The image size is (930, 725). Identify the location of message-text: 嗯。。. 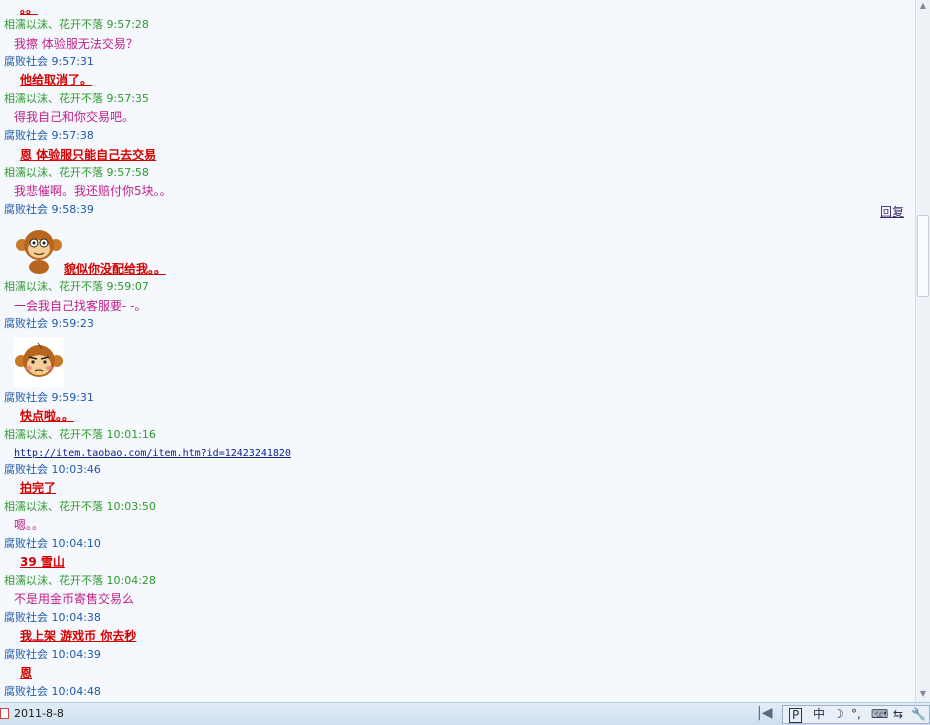
(29, 525).